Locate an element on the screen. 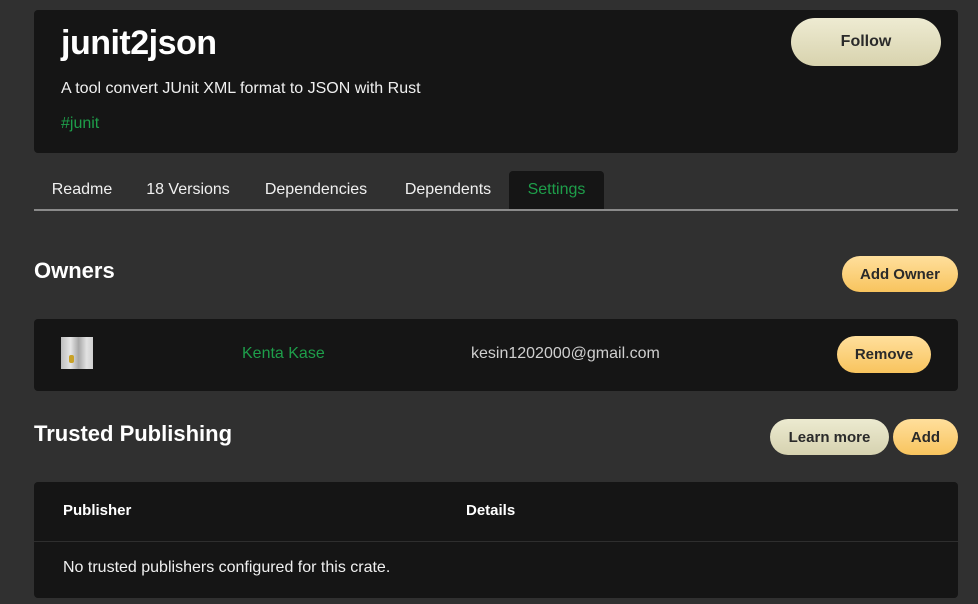 This screenshot has width=978, height=604. avatar-decoration is located at coordinates (71, 359).